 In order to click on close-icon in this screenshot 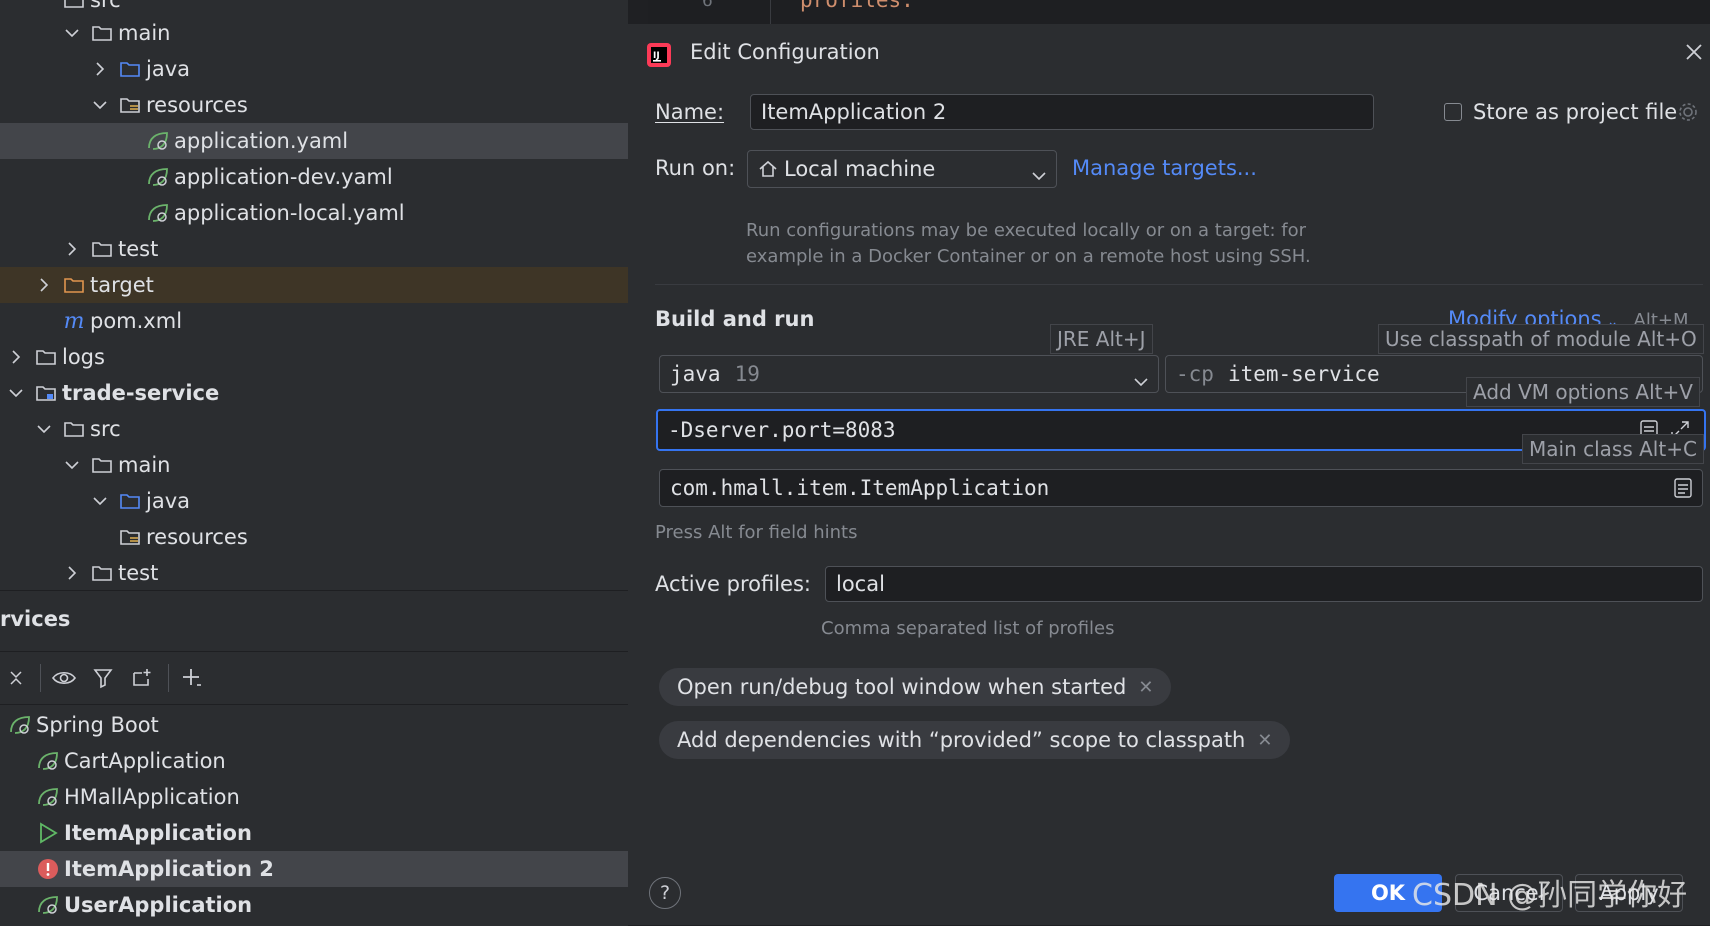, I will do `click(1694, 52)`.